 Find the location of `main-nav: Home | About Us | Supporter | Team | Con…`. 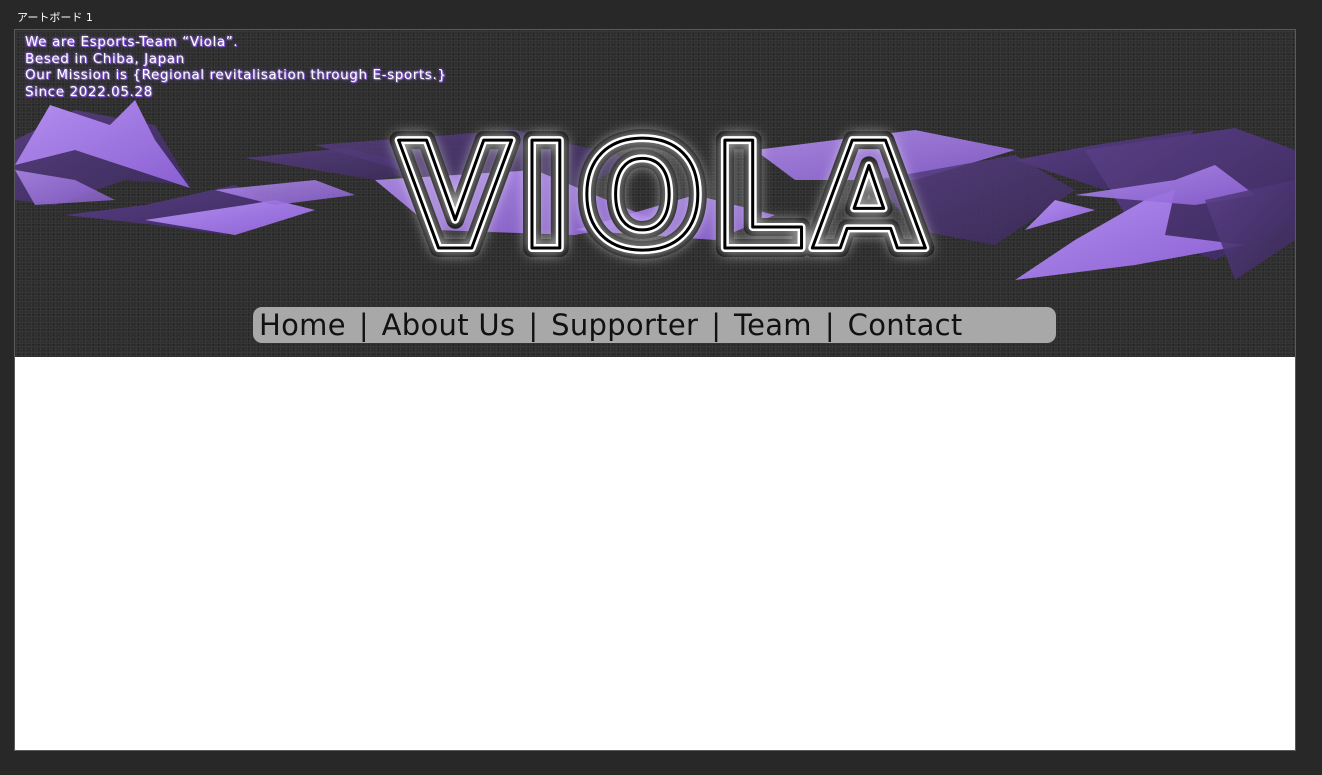

main-nav: Home | About Us | Supporter | Team | Con… is located at coordinates (654, 325).